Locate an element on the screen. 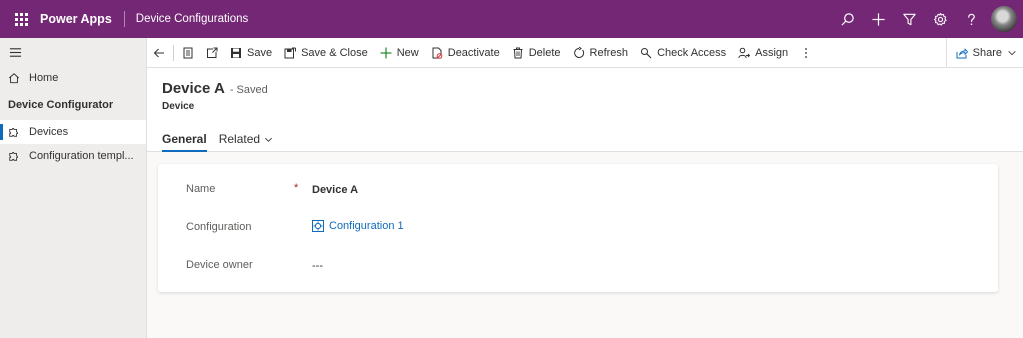 The image size is (1023, 338). refresh-icon is located at coordinates (578, 52).